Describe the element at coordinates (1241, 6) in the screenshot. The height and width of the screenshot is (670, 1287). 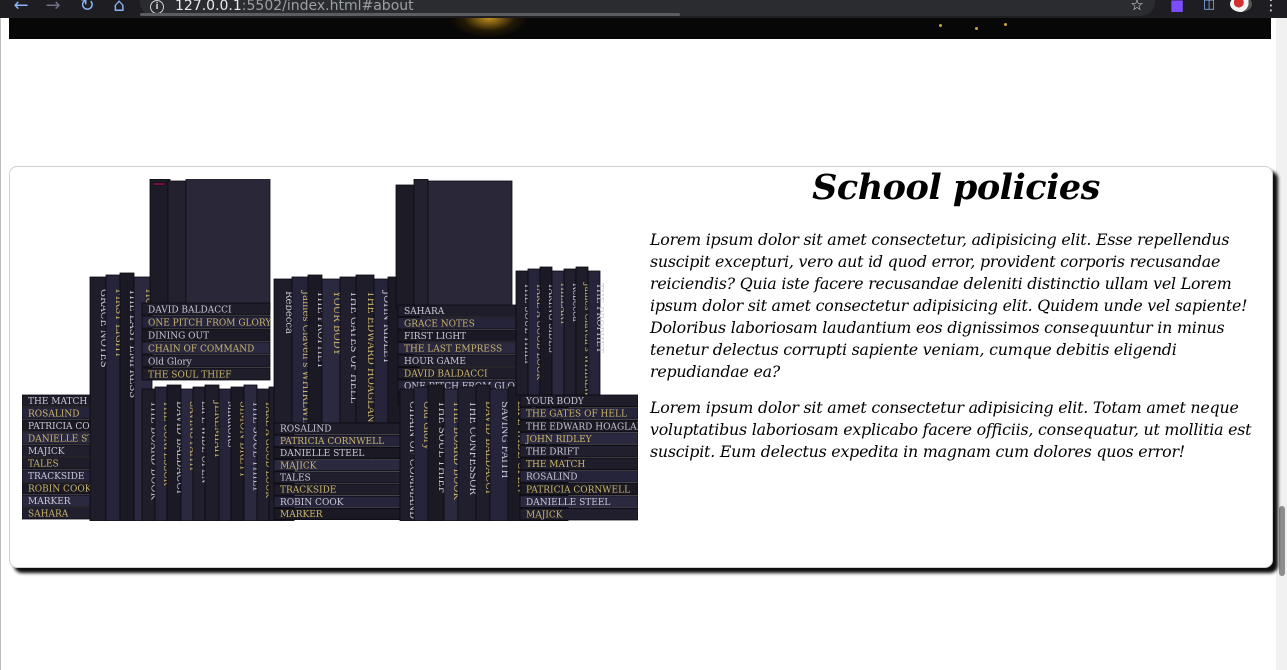
I see `avatar` at that location.